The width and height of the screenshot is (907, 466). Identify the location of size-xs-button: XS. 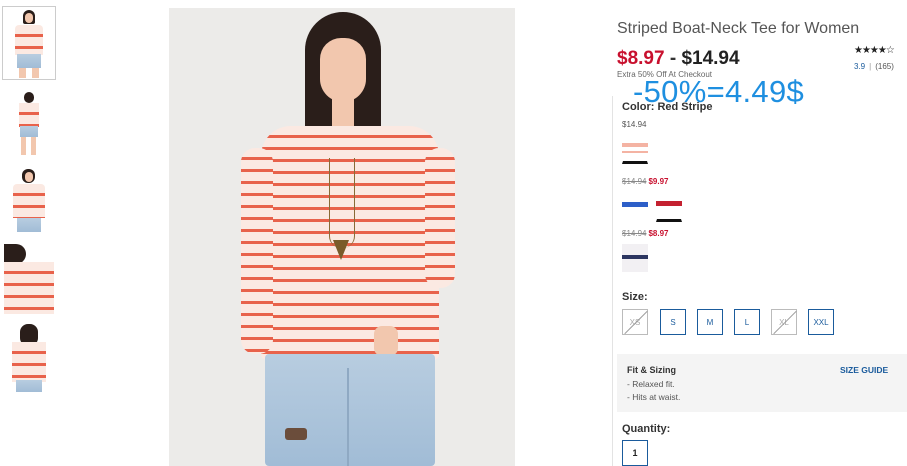
(635, 322).